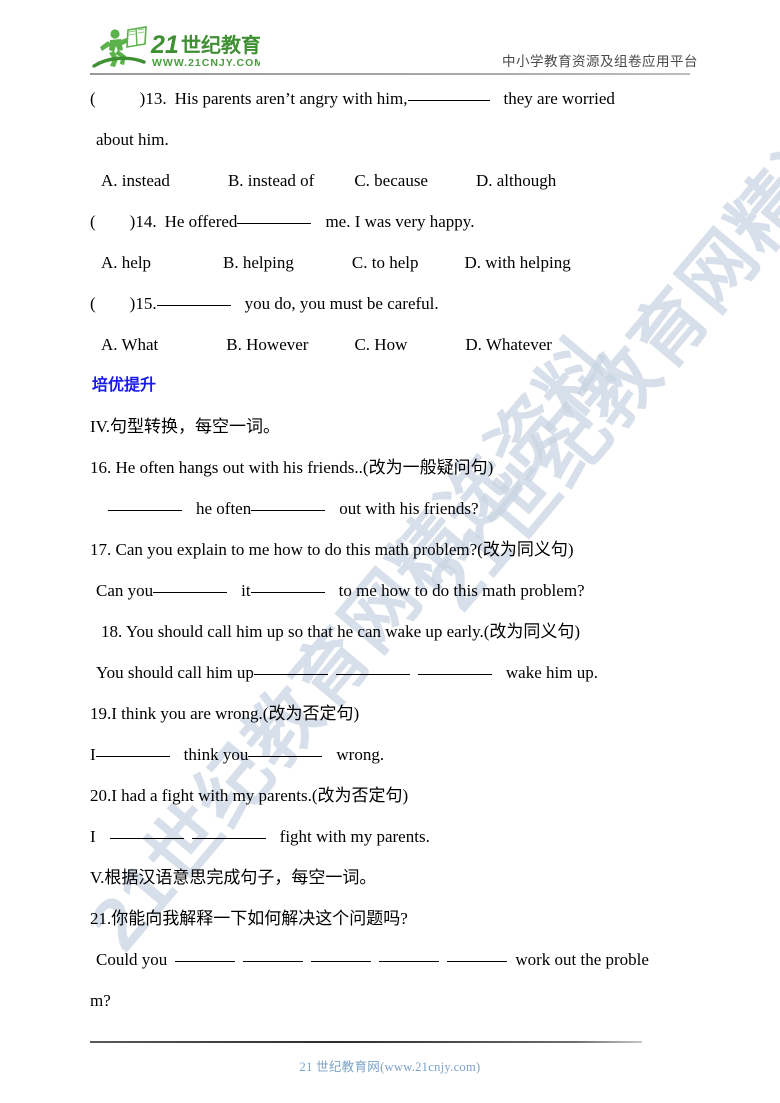  I want to click on q15-option-c: C. How, so click(380, 344).